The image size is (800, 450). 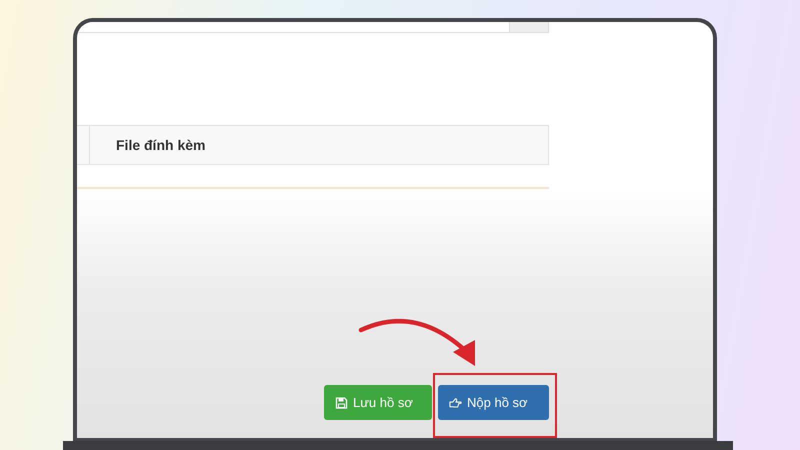 What do you see at coordinates (161, 145) in the screenshot?
I see `column-header: File đính kèm` at bounding box center [161, 145].